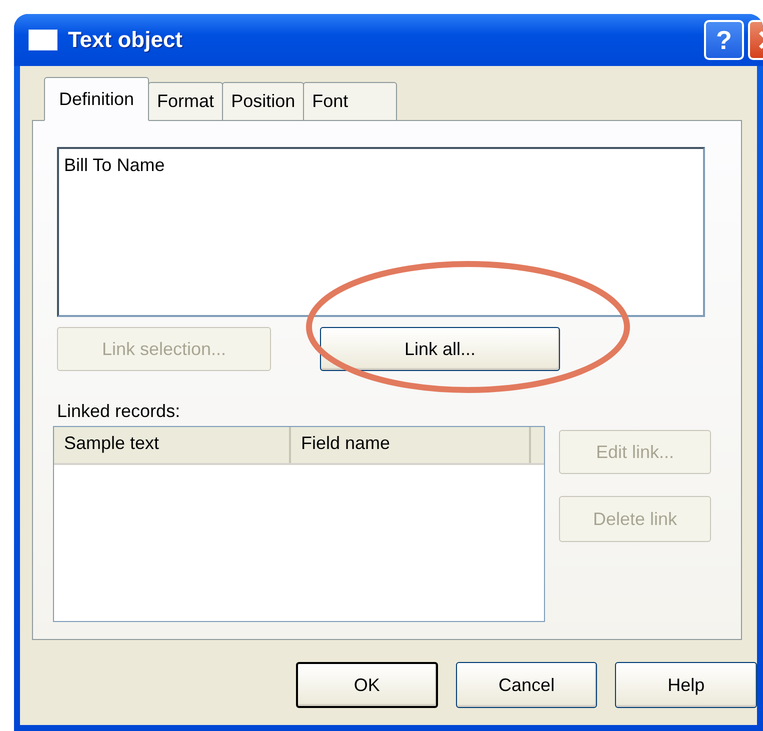  Describe the element at coordinates (119, 411) in the screenshot. I see `linked-records-label: Linked records:` at that location.